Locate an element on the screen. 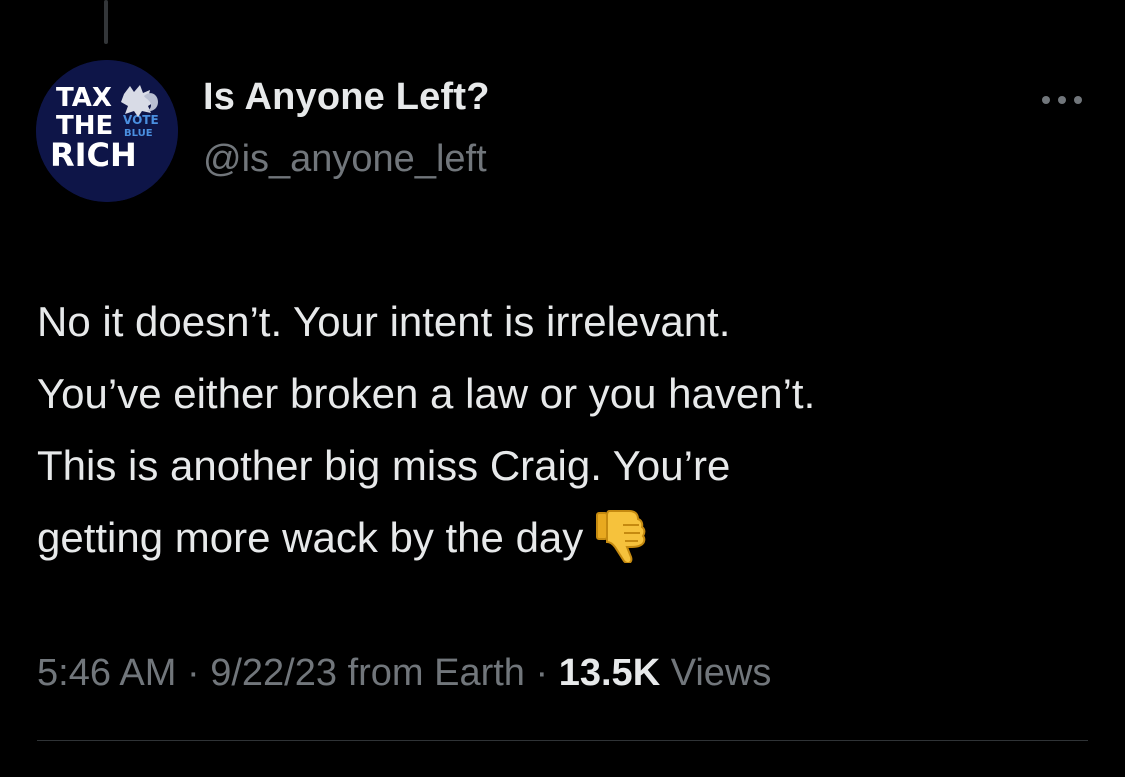 This screenshot has height=777, width=1125. author-handle: @is_anyone_left is located at coordinates (345, 159).